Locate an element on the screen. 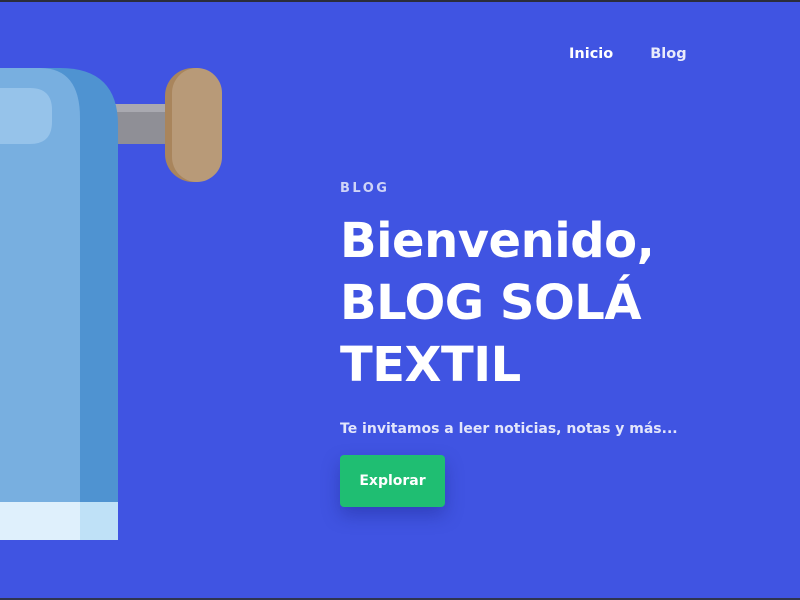 The image size is (800, 600). hero-title-line-3: TEXTIL is located at coordinates (430, 365).